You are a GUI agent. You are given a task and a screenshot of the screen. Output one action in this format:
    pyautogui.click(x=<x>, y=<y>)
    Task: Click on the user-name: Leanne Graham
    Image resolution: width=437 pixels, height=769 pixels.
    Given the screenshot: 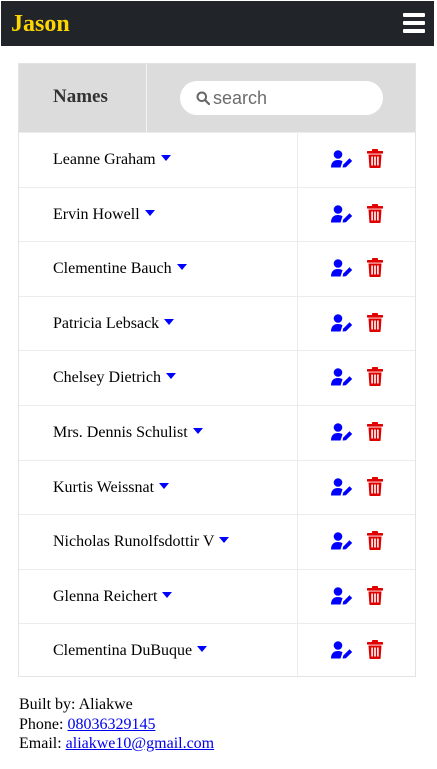 What is the action you would take?
    pyautogui.click(x=112, y=160)
    